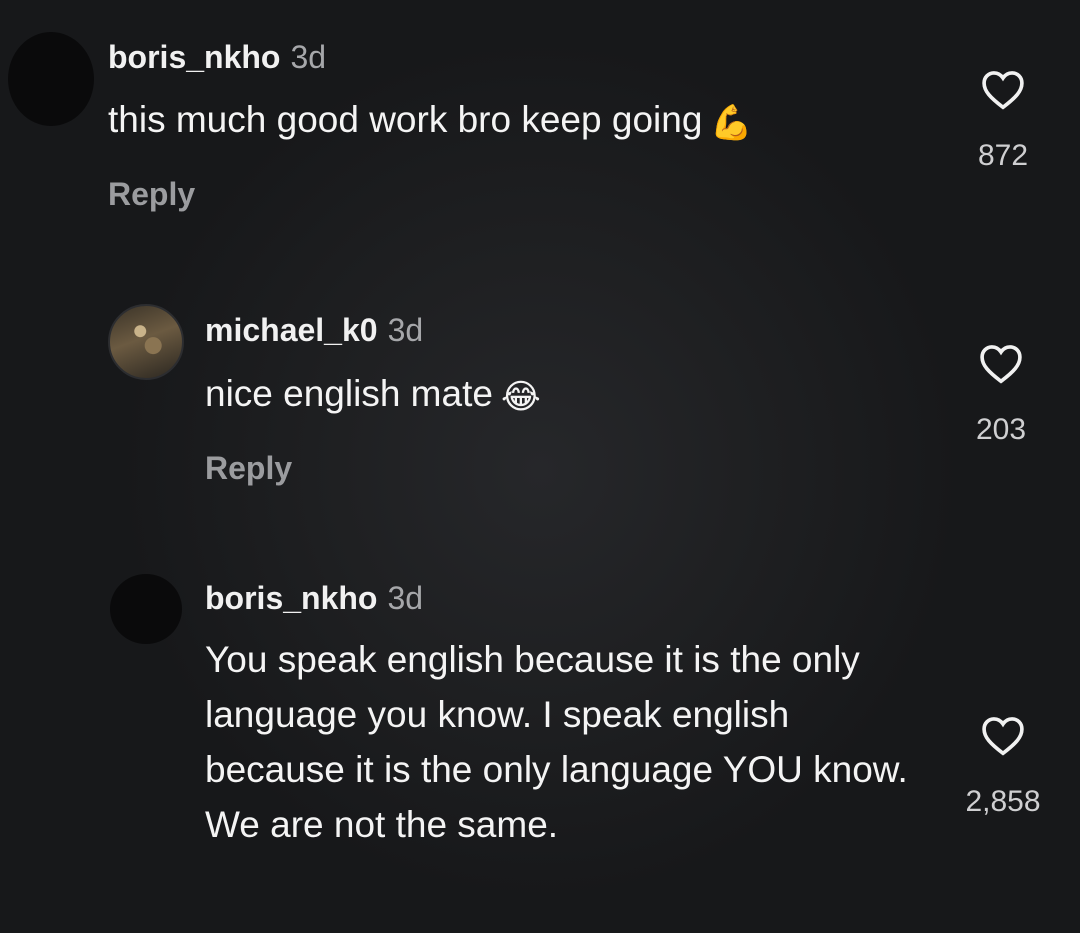  I want to click on comment-header: michael_k0 3d, so click(314, 330).